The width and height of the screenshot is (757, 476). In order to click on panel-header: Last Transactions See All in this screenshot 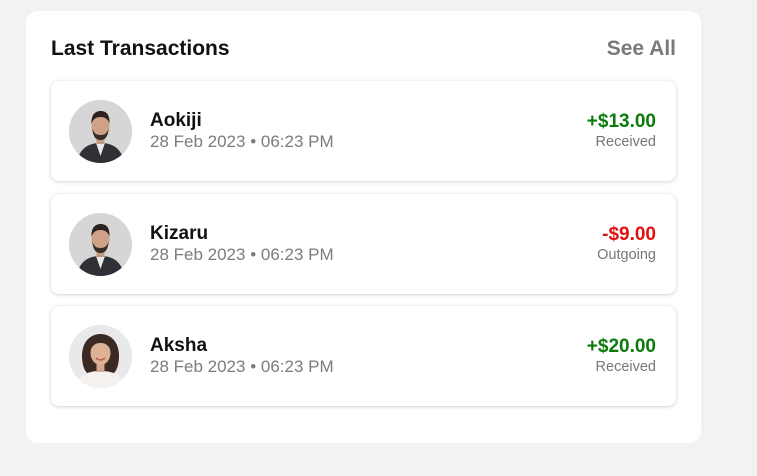, I will do `click(363, 49)`.